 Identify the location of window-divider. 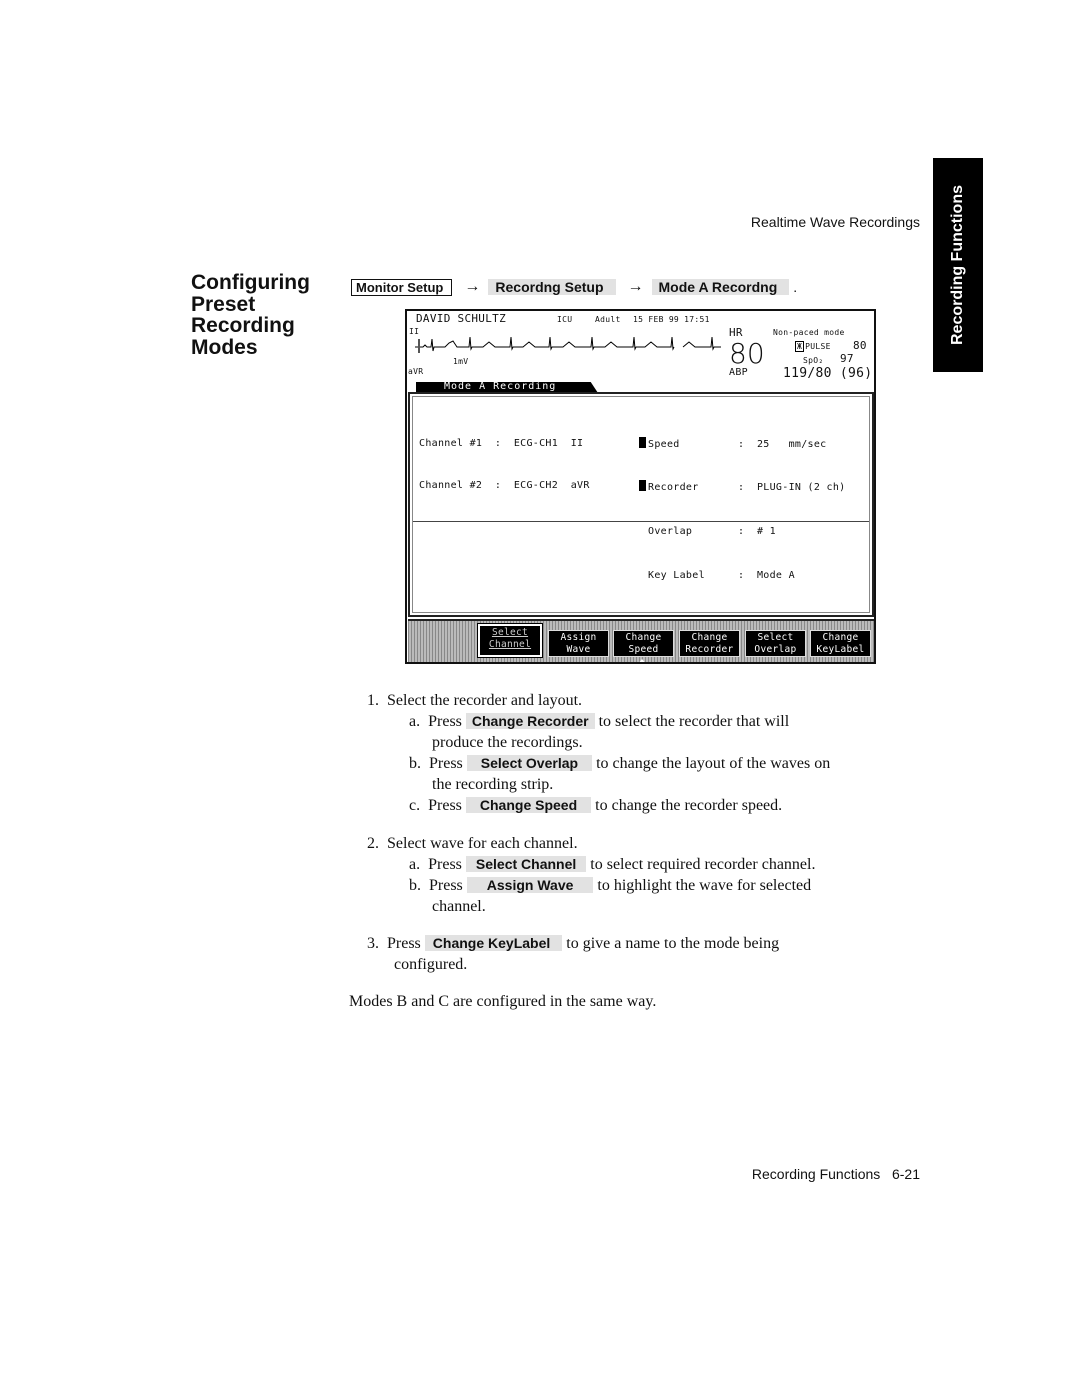
(641, 521).